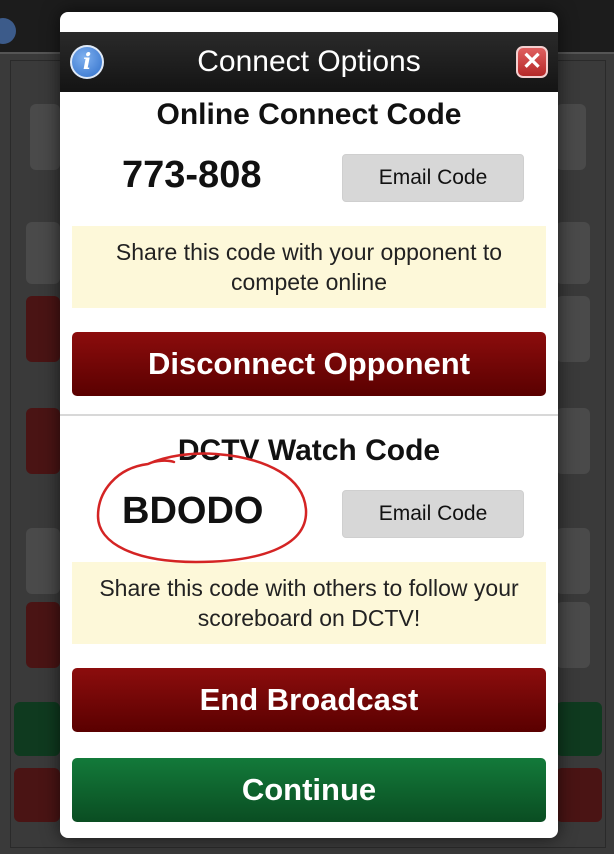 This screenshot has height=854, width=614. What do you see at coordinates (309, 415) in the screenshot?
I see `section-divider` at bounding box center [309, 415].